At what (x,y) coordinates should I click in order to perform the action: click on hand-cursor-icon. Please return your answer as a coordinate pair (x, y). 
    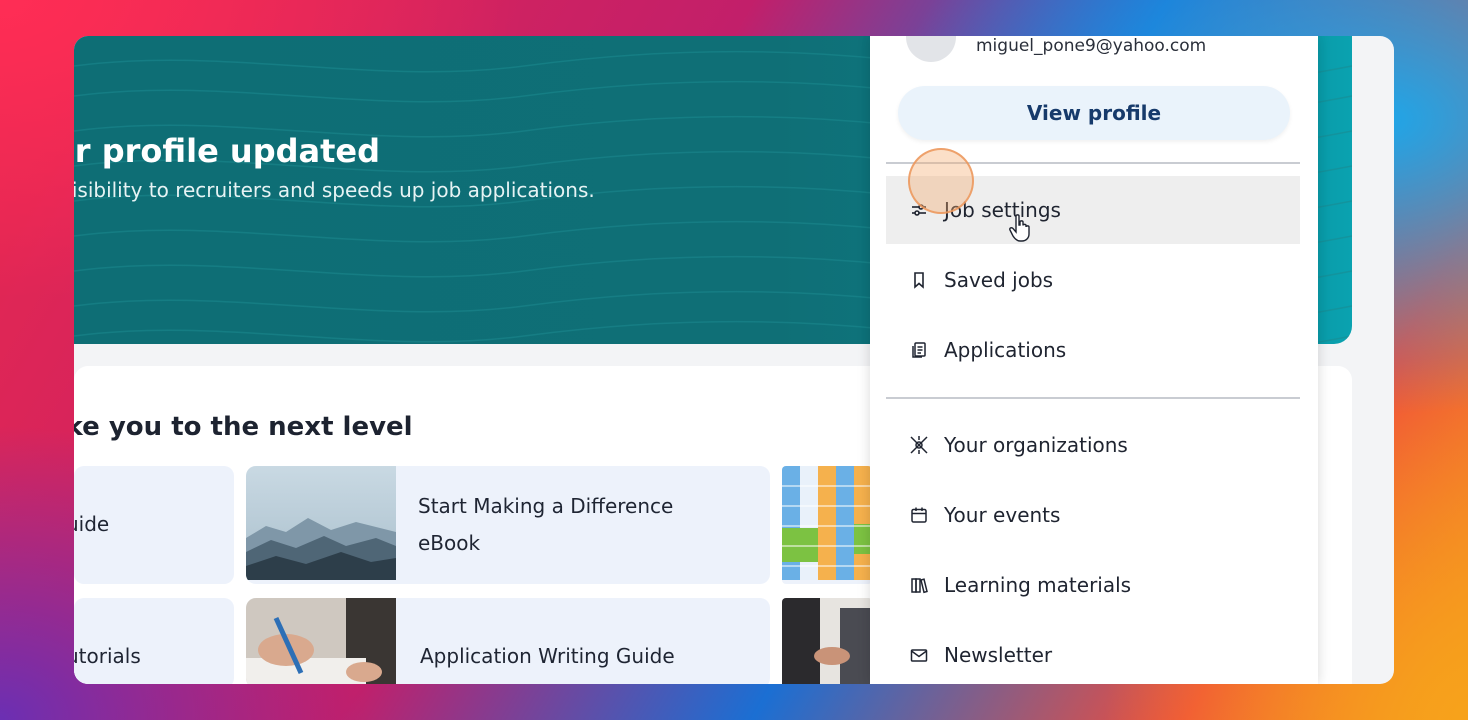
    Looking at the image, I should click on (1019, 228).